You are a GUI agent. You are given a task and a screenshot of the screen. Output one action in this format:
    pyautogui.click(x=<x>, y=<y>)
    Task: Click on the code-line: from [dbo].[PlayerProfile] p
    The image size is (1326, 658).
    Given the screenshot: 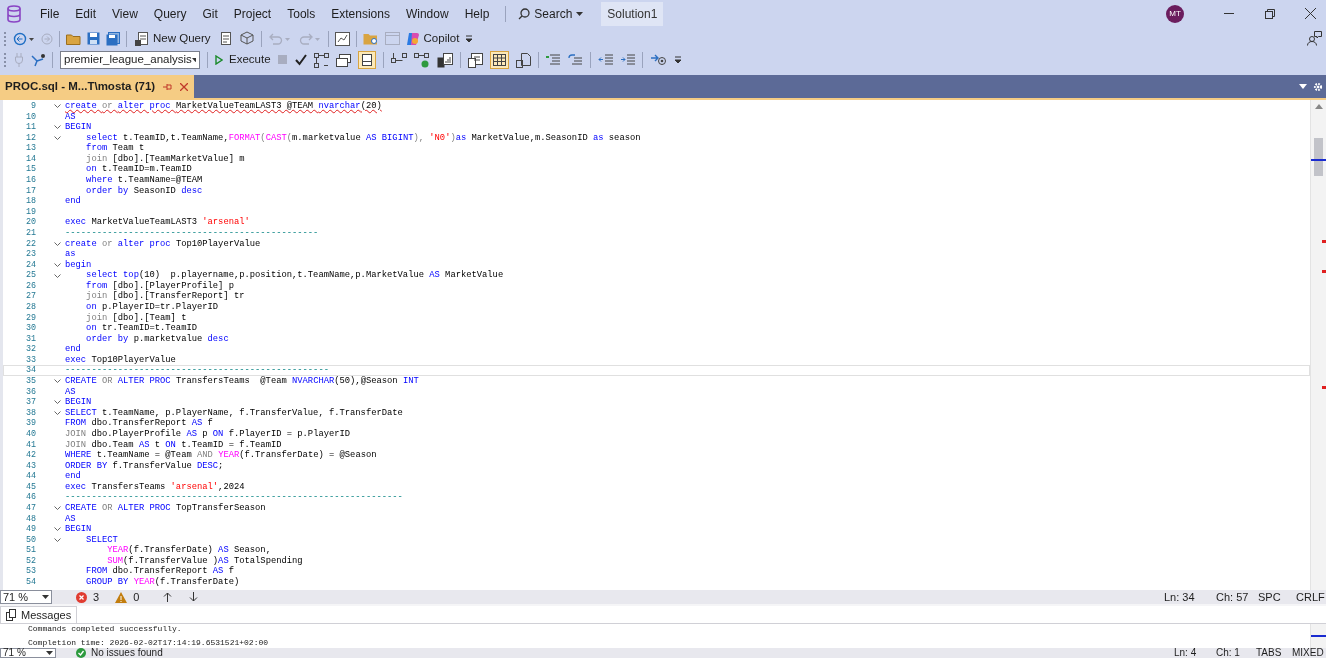 What is the action you would take?
    pyautogui.click(x=159, y=285)
    